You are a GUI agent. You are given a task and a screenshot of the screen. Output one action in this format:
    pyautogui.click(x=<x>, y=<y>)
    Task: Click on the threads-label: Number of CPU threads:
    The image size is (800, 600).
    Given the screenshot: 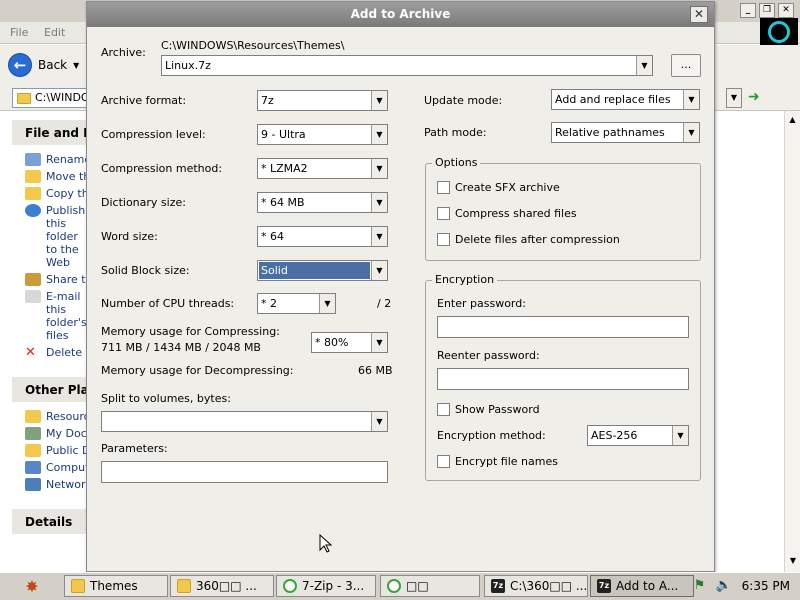 What is the action you would take?
    pyautogui.click(x=168, y=303)
    